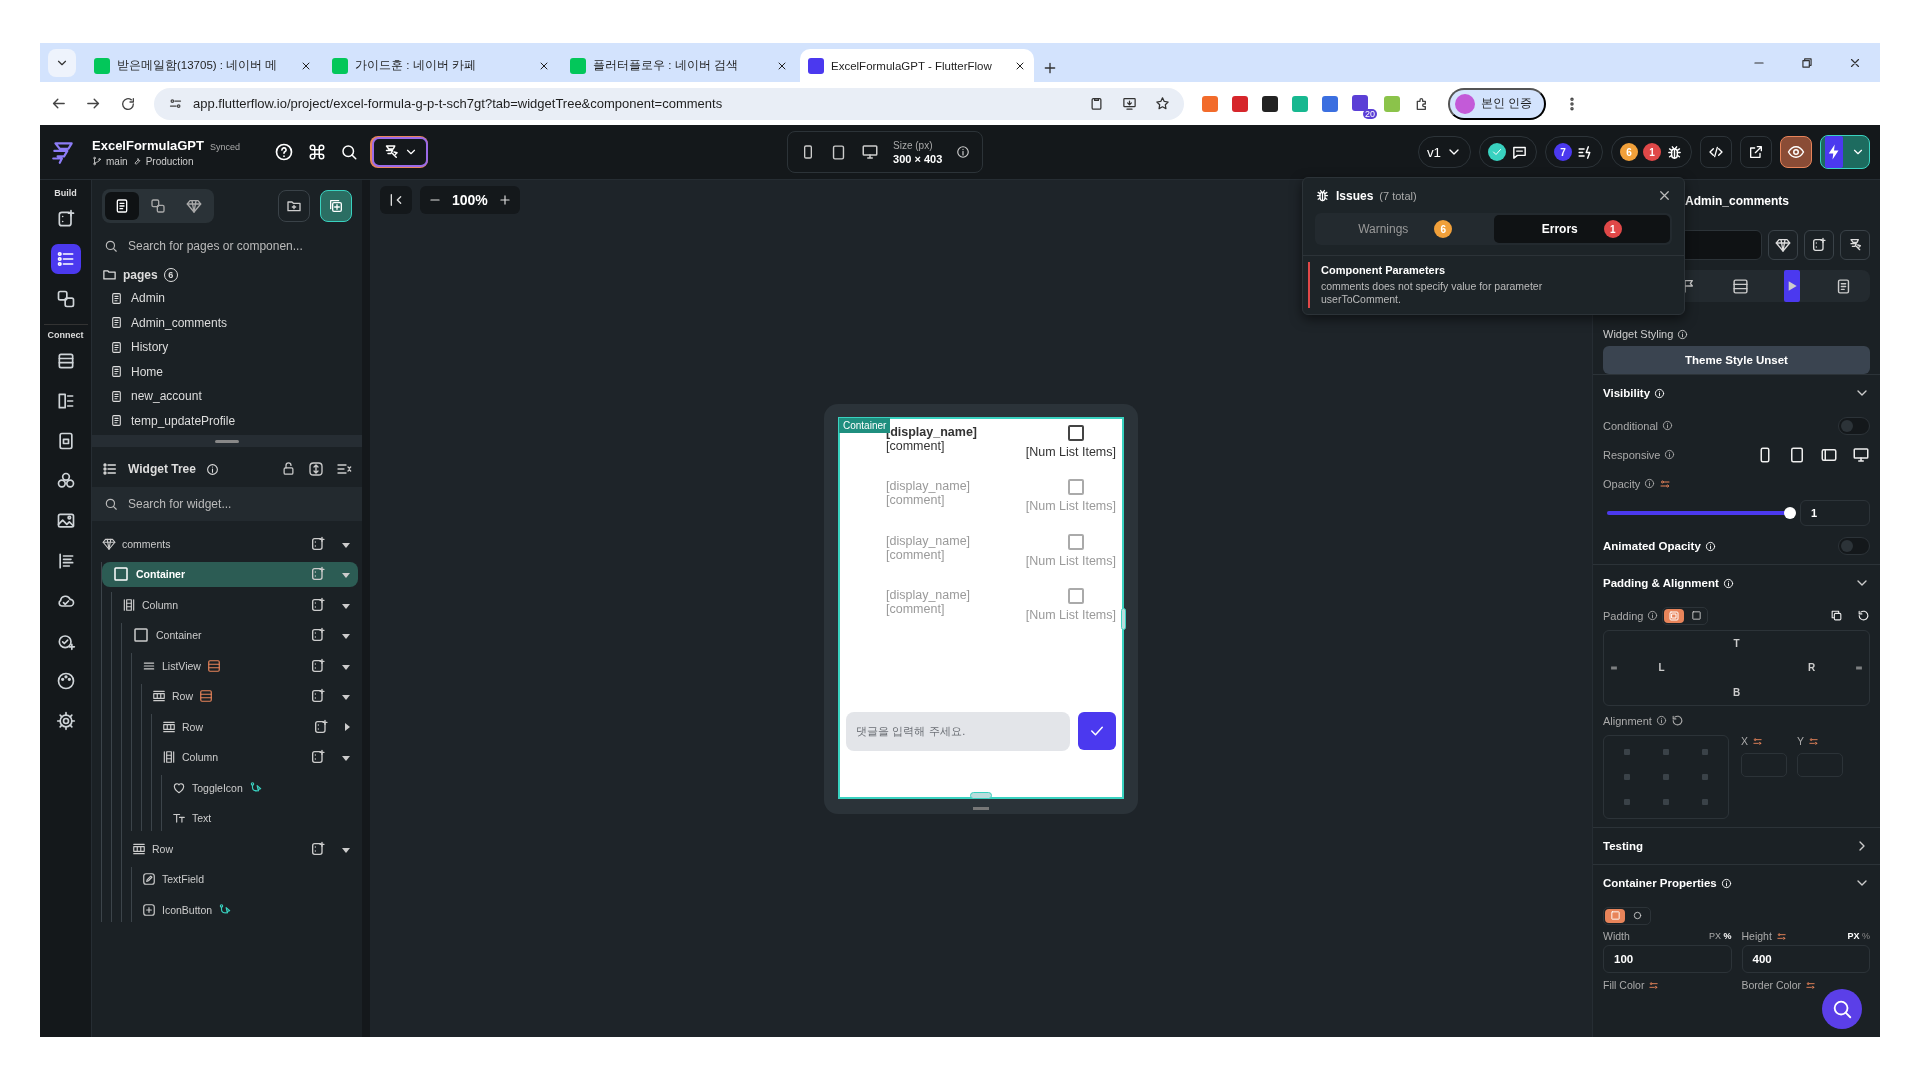 The height and width of the screenshot is (1080, 1920). I want to click on field-label: Opacity, so click(1622, 483).